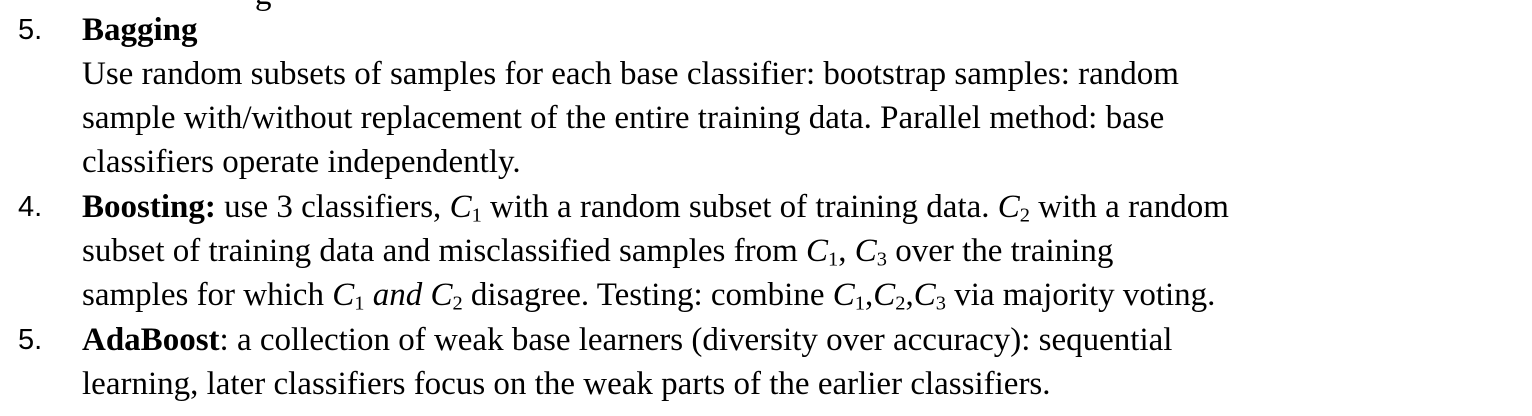 The height and width of the screenshot is (416, 1532). Describe the element at coordinates (397, 295) in the screenshot. I see `math-word-and: and` at that location.